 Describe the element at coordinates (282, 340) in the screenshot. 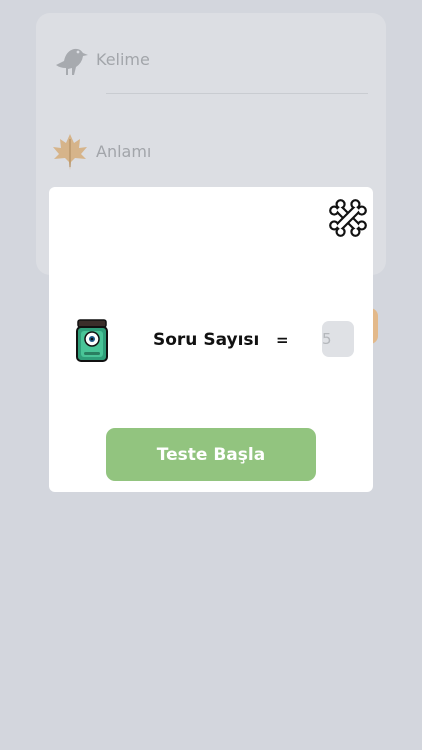

I see `equals-sign: =` at that location.